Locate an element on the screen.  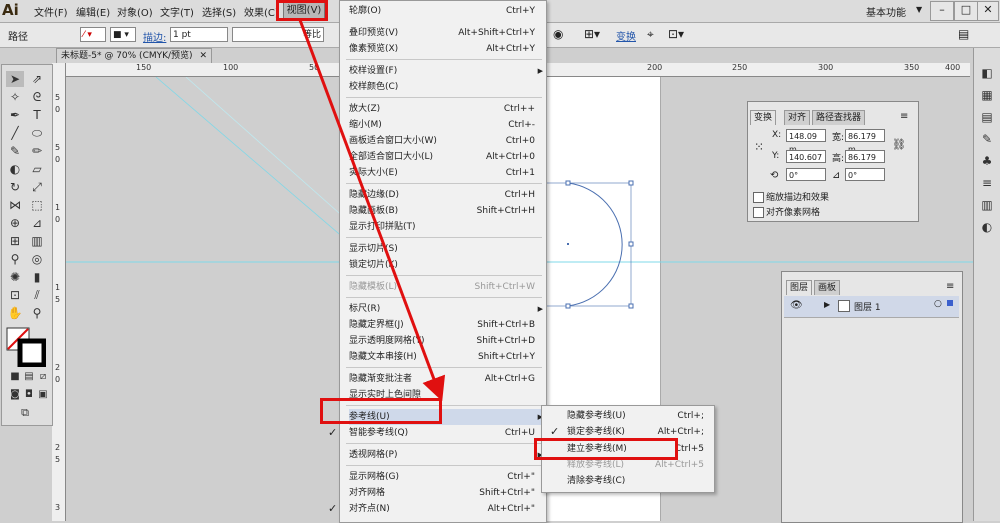
rotate-tool-icon: ↻ is located at coordinates (15, 187).